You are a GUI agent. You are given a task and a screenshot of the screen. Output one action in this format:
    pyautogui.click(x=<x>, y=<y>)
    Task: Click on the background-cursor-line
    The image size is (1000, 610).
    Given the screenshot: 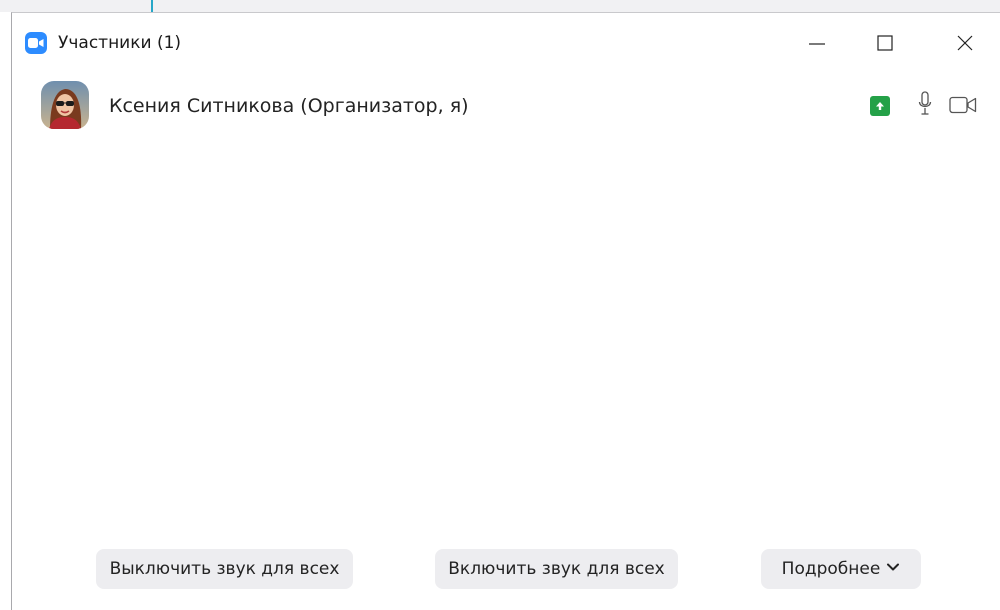 What is the action you would take?
    pyautogui.click(x=152, y=6)
    